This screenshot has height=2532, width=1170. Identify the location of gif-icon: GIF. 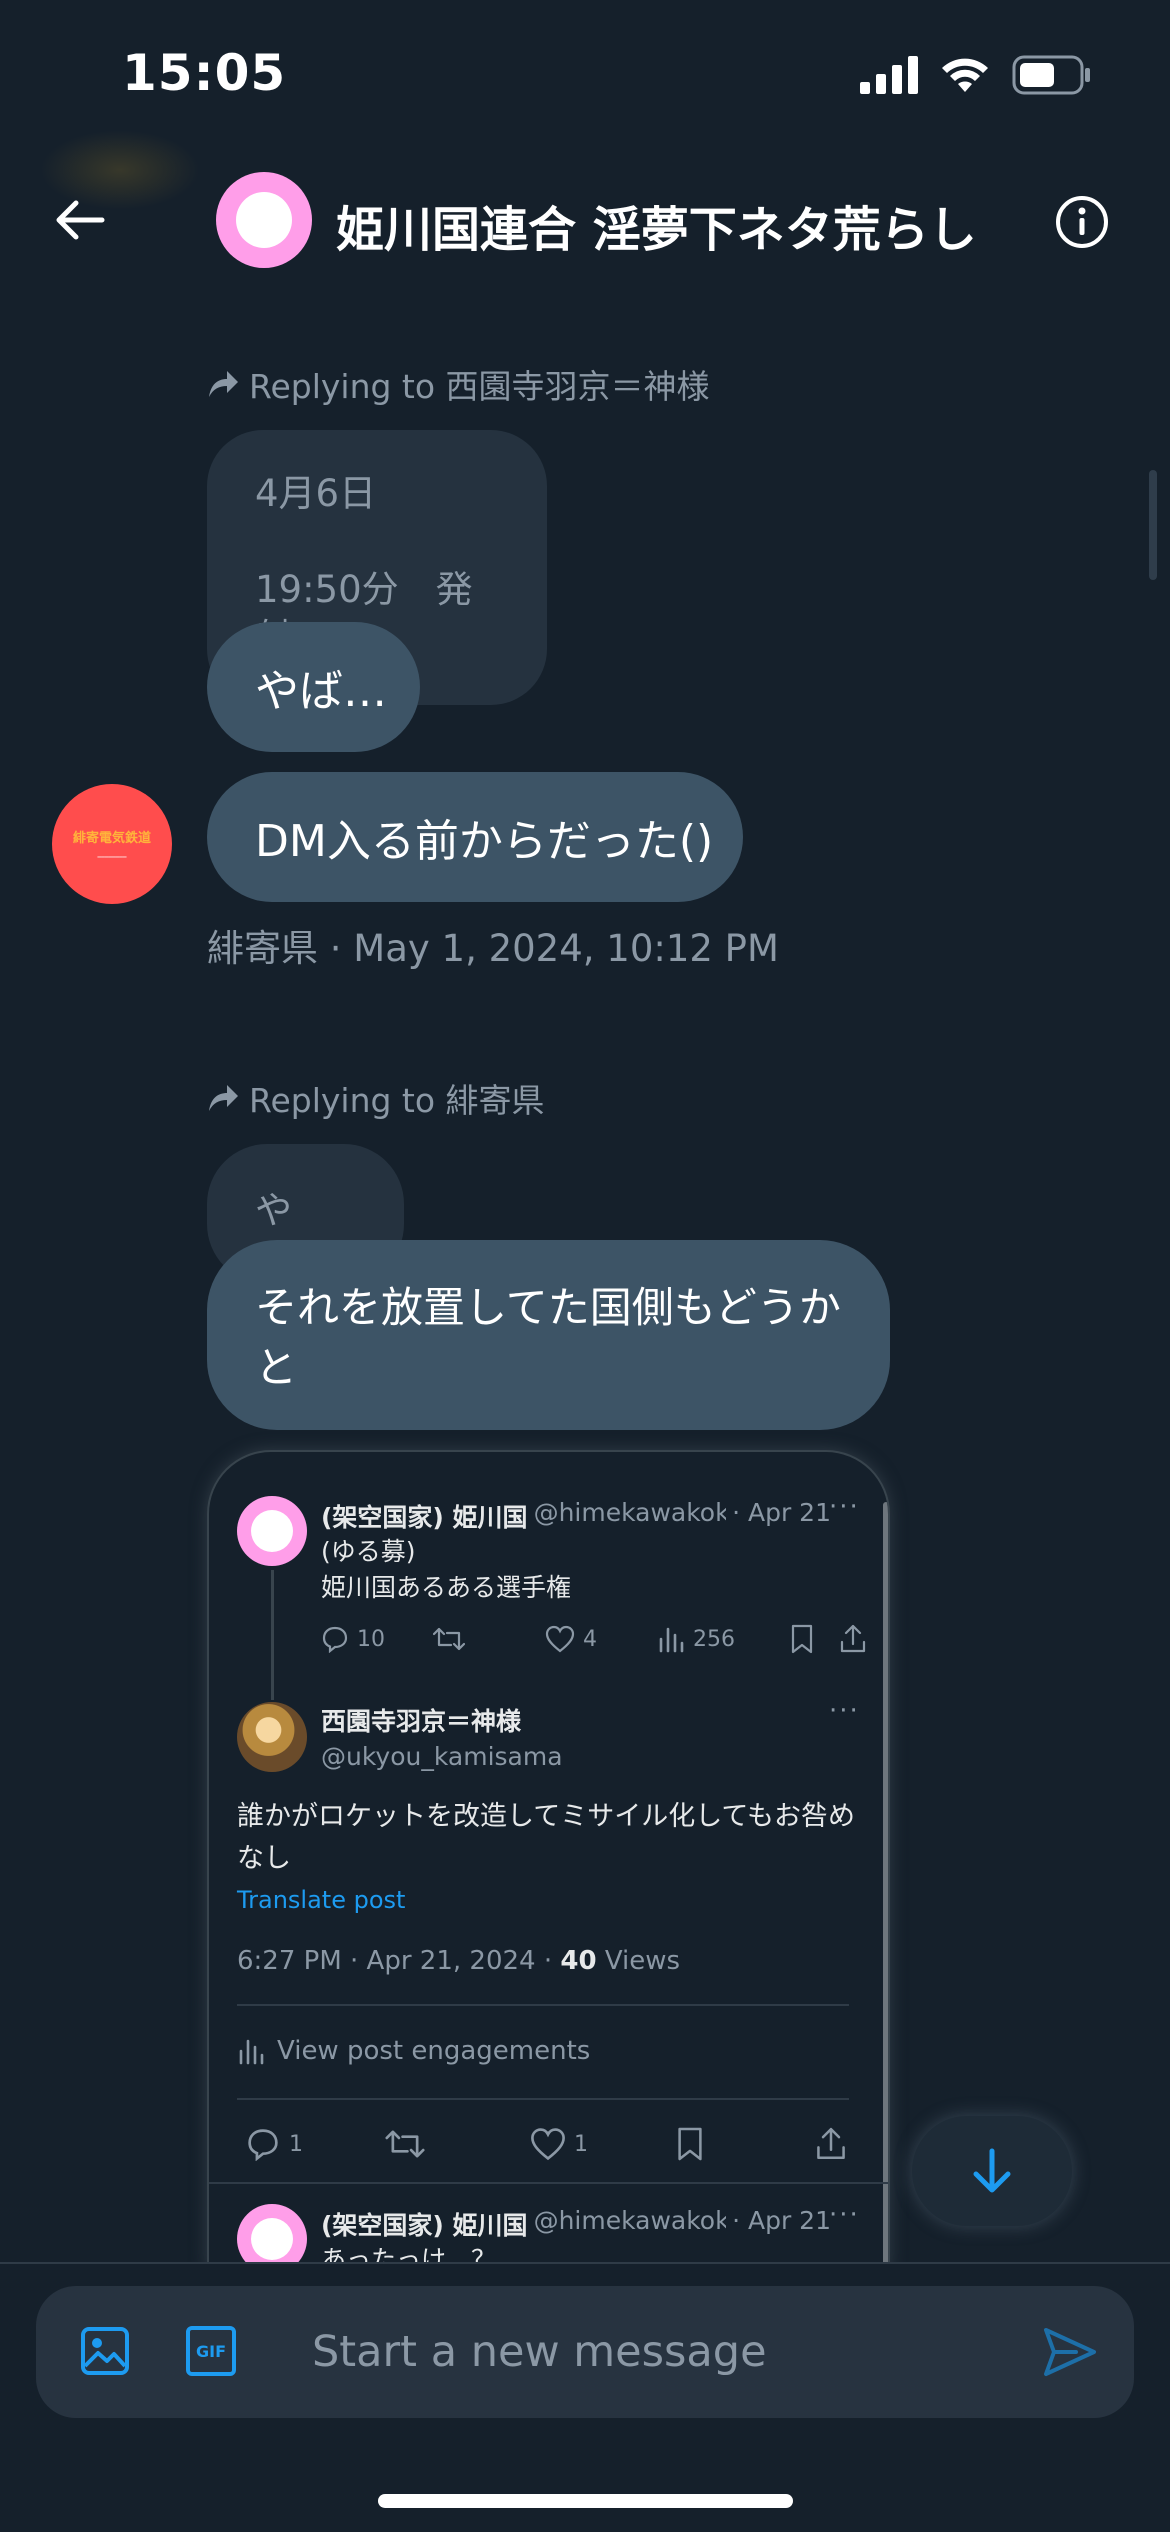
(211, 2351).